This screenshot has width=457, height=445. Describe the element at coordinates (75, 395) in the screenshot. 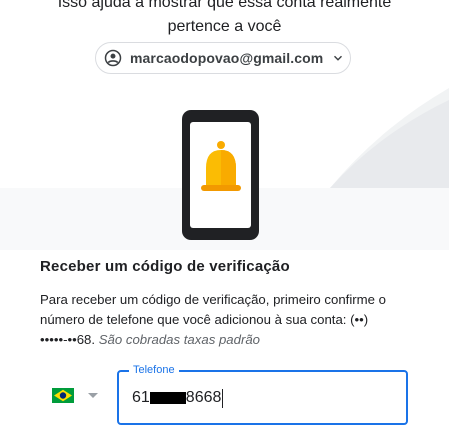

I see `country-selector` at that location.